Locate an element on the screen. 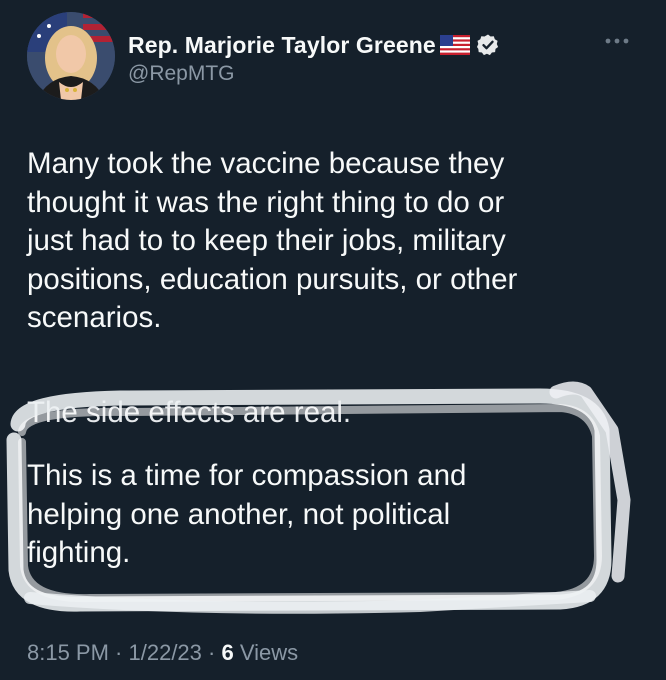 Image resolution: width=666 pixels, height=680 pixels. views-label: Views is located at coordinates (266, 653).